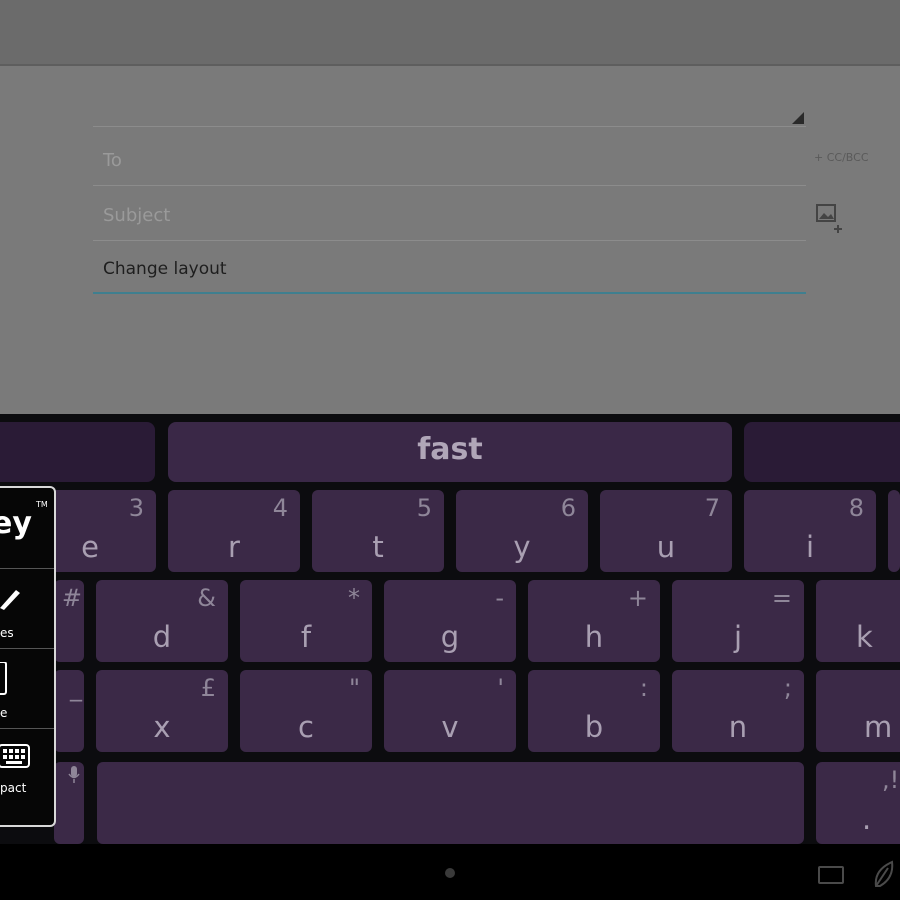 This screenshot has width=900, height=900. I want to click on key-o-partial, so click(894, 531).